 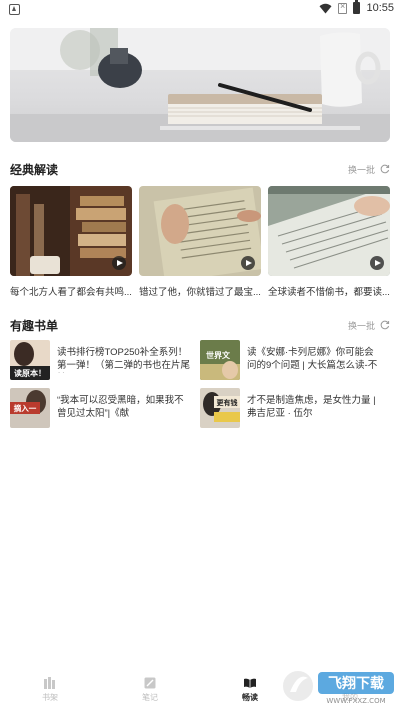 What do you see at coordinates (120, 407) in the screenshot?
I see `booklist-title: “我本可以忍受黑暗，如果我不曾见过太阳”|《献` at bounding box center [120, 407].